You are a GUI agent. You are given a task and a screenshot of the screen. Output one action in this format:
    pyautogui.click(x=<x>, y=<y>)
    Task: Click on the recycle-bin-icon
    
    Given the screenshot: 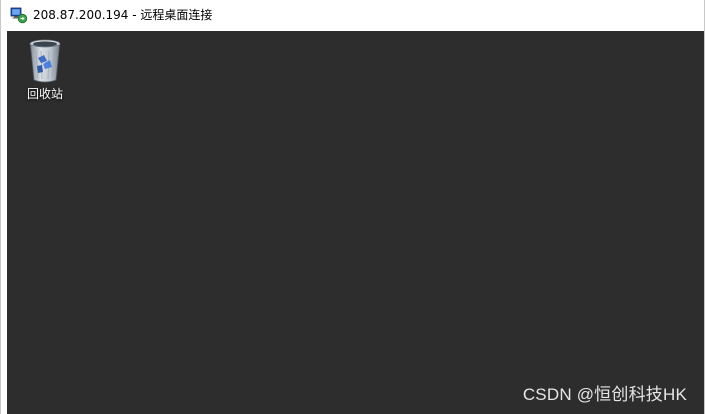 What is the action you would take?
    pyautogui.click(x=45, y=61)
    